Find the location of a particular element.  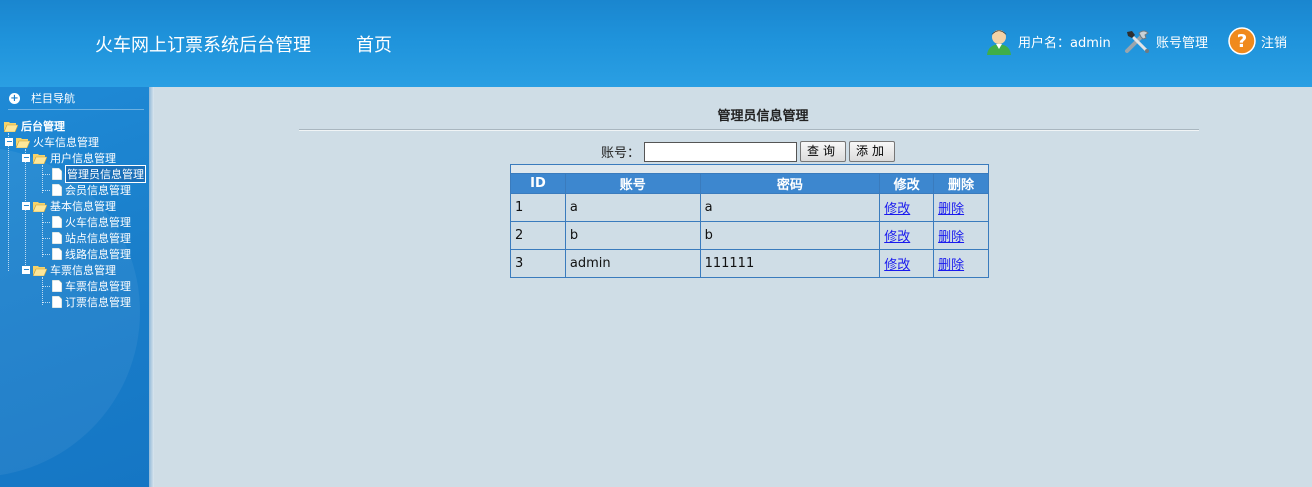

tree-item-admin: 管理员信息管理 is located at coordinates (99, 174).